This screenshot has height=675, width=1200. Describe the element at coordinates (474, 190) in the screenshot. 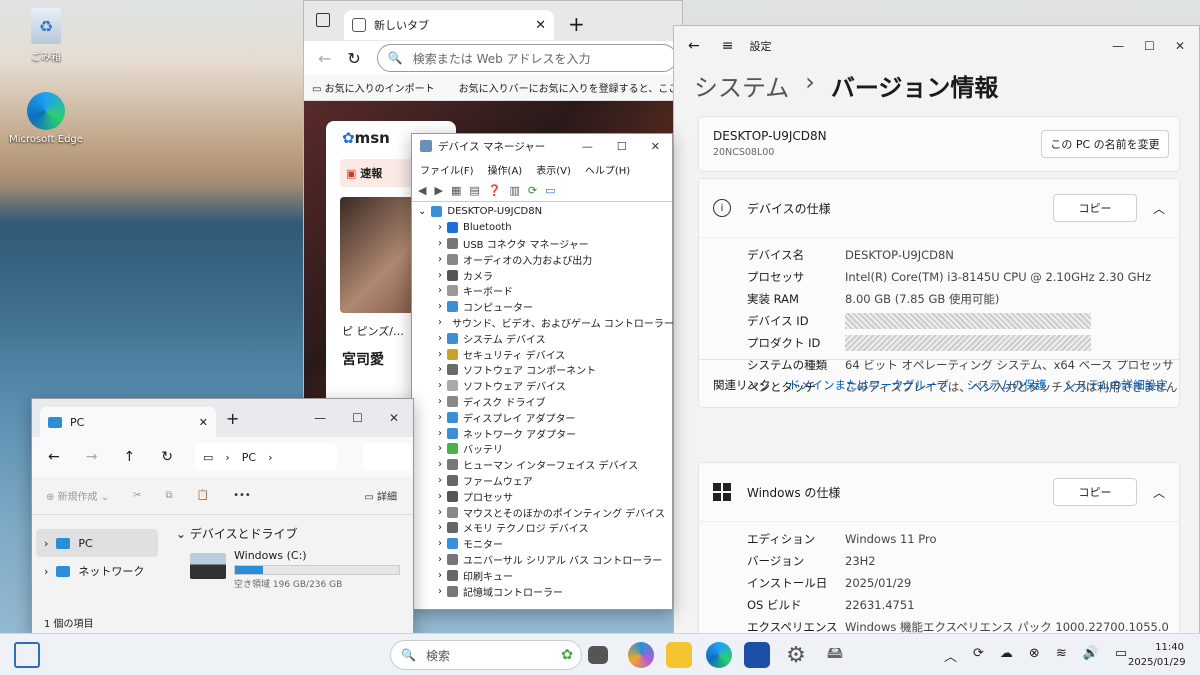

I see `refresh-list-icon: ▤` at that location.